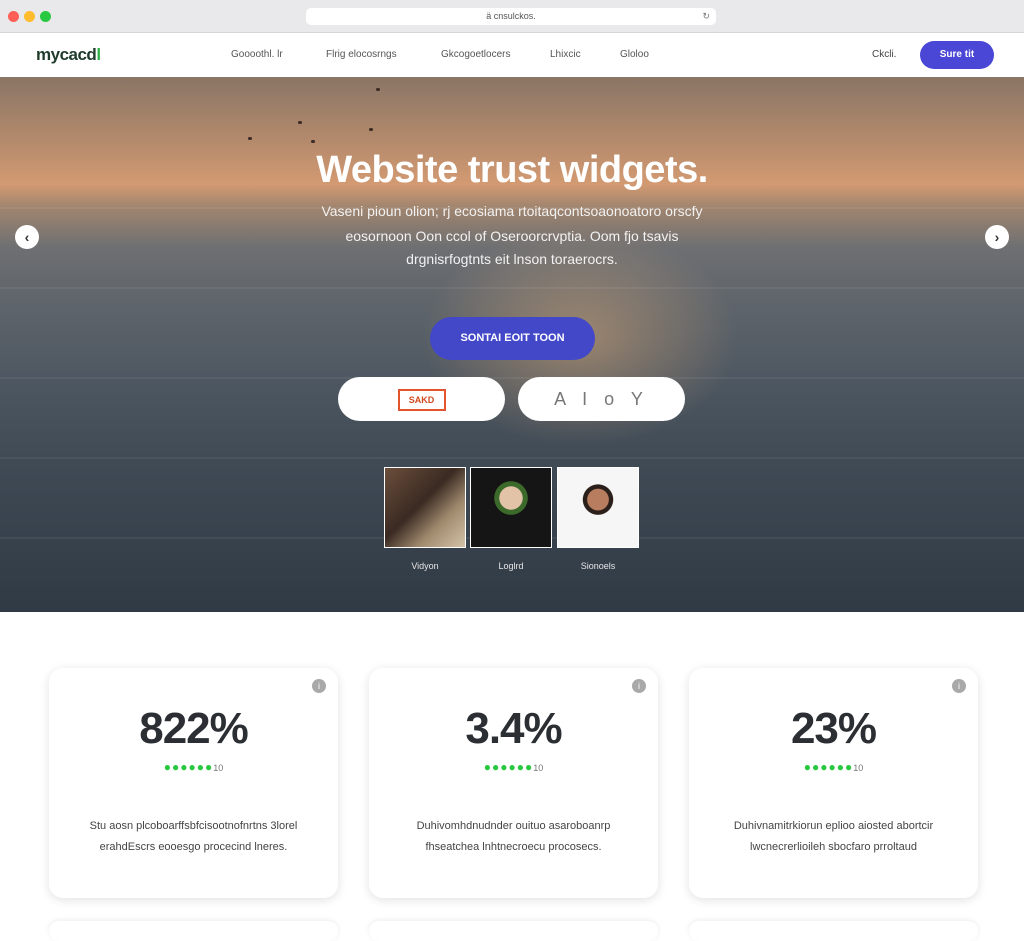  What do you see at coordinates (957, 55) in the screenshot?
I see `nav-cta-button: Sure tit` at bounding box center [957, 55].